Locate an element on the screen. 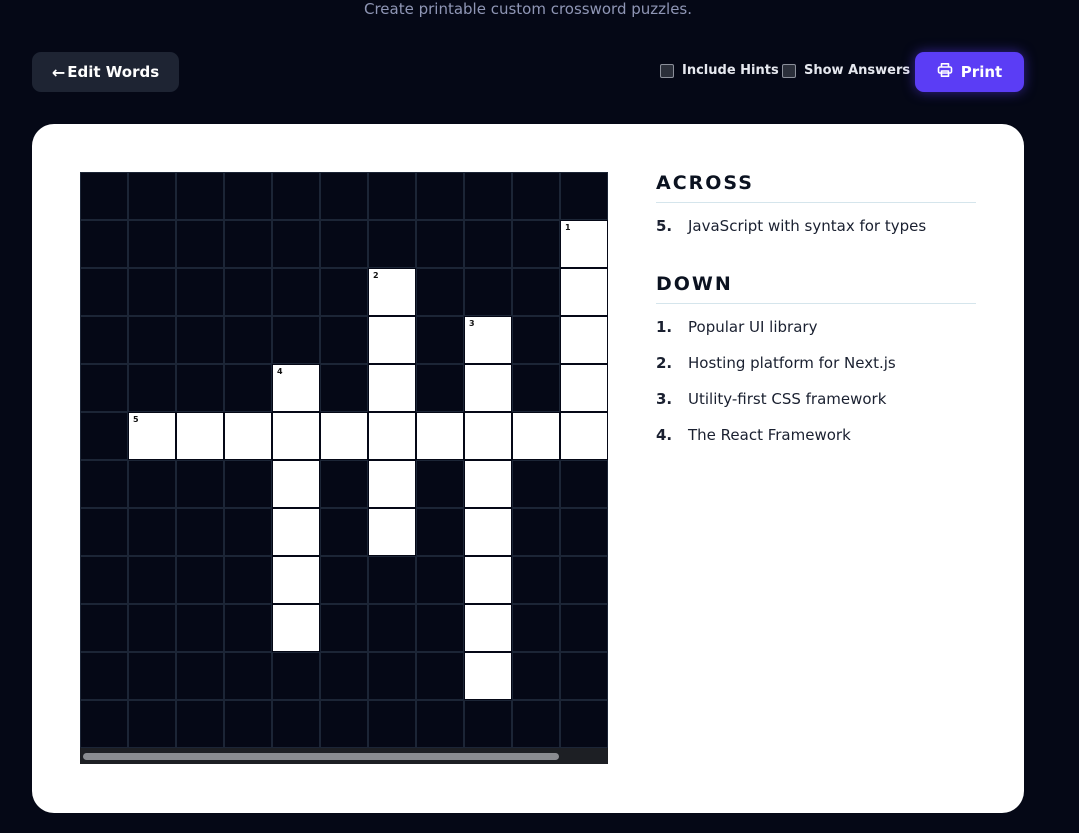 The width and height of the screenshot is (1079, 833). grid-cell-open: 2 is located at coordinates (392, 292).